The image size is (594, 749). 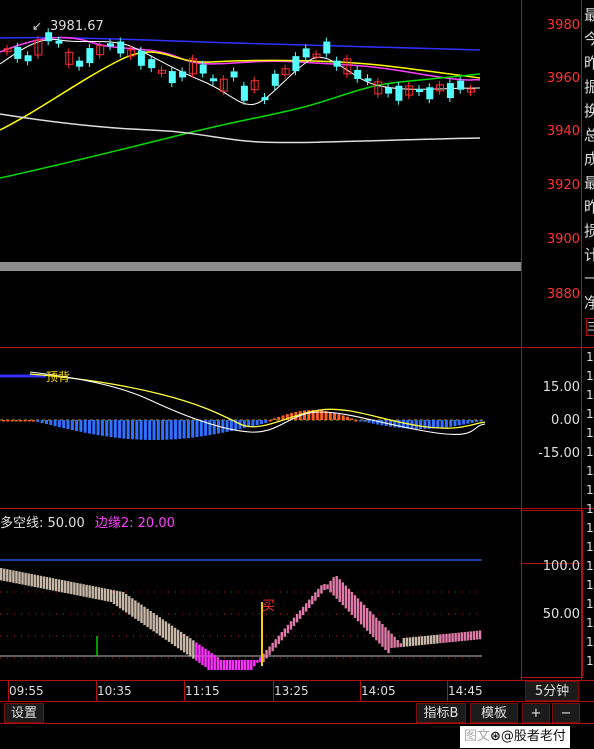 I want to click on settings-button: 设置, so click(x=24, y=713).